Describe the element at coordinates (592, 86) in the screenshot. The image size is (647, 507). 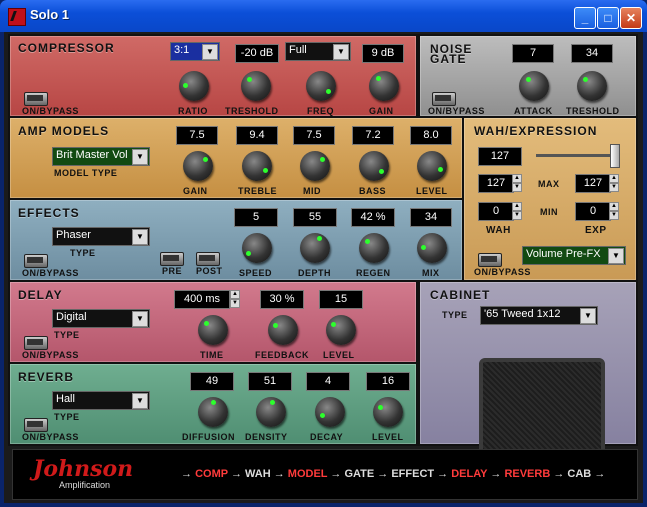
I see `gate-threshold-knob` at that location.